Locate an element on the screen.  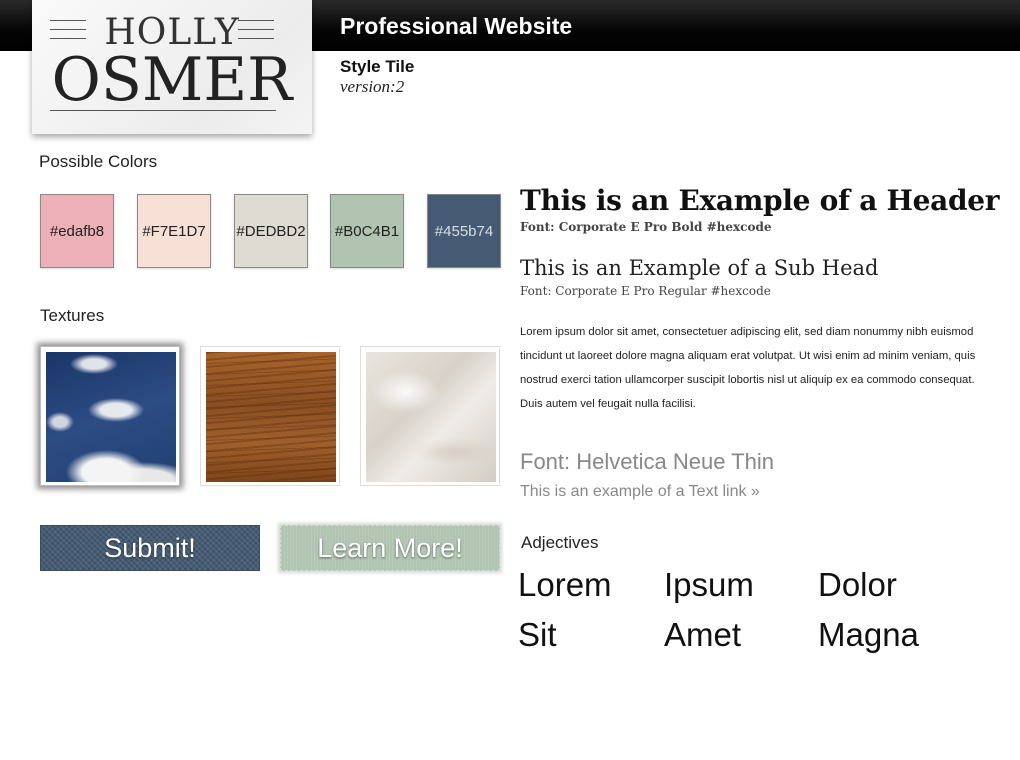
texture-marble is located at coordinates (430, 416).